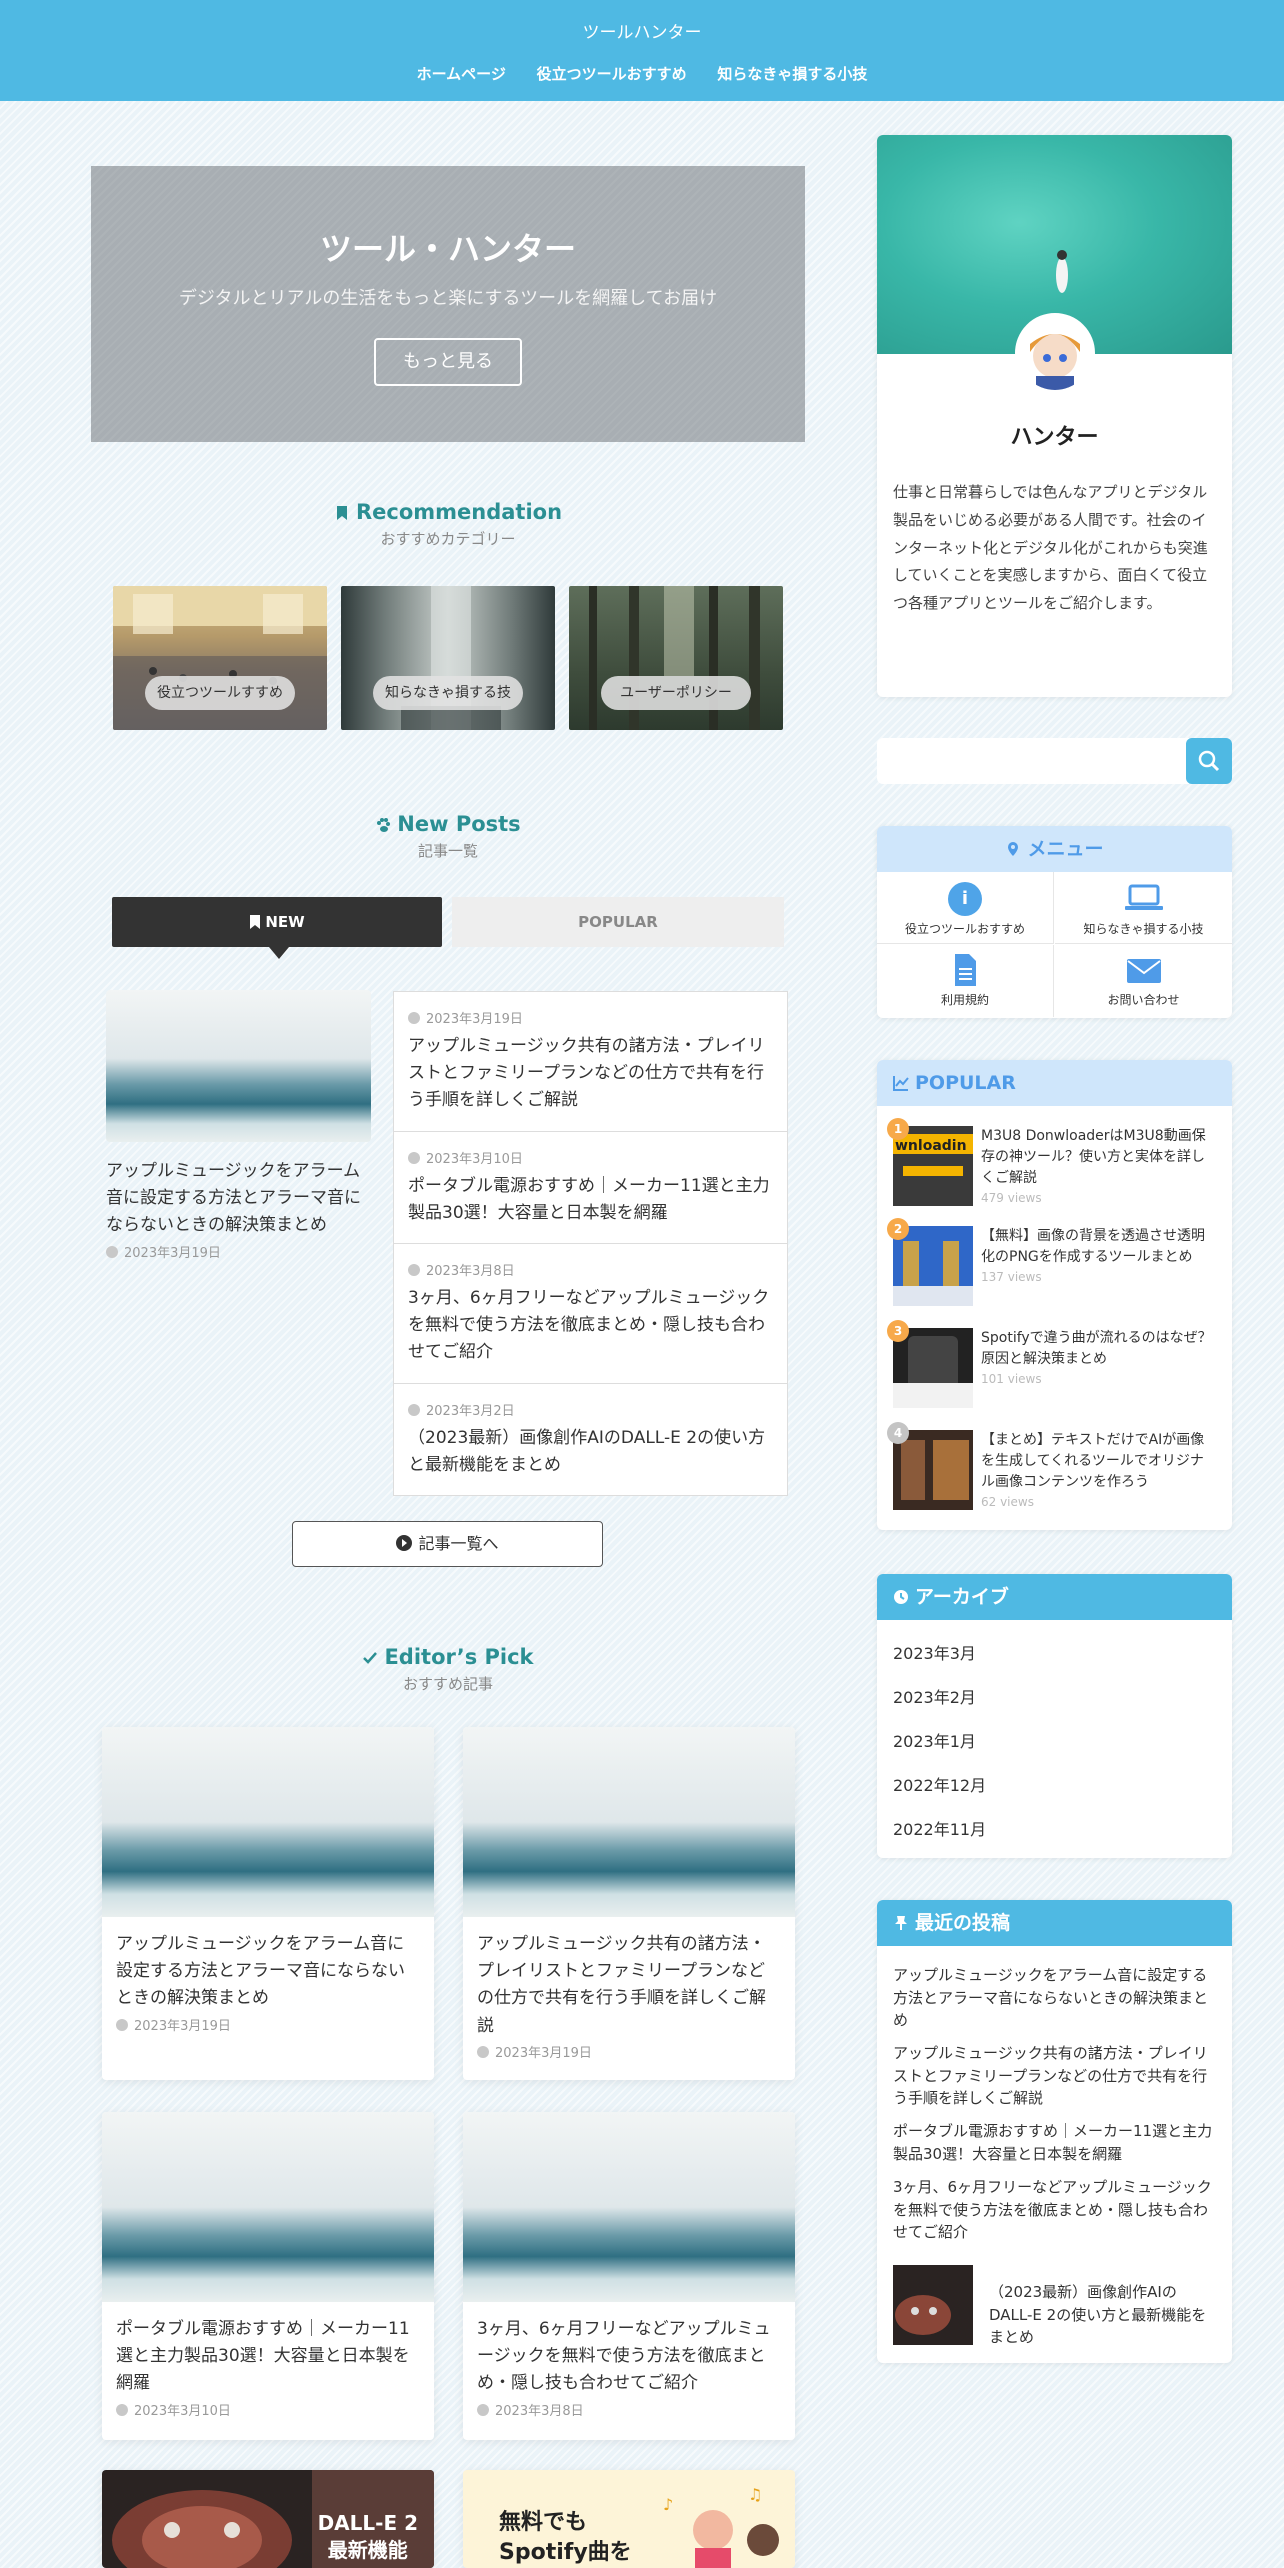 The height and width of the screenshot is (2568, 1284). What do you see at coordinates (543, 2053) in the screenshot?
I see `card-date: 2023年3月19日` at bounding box center [543, 2053].